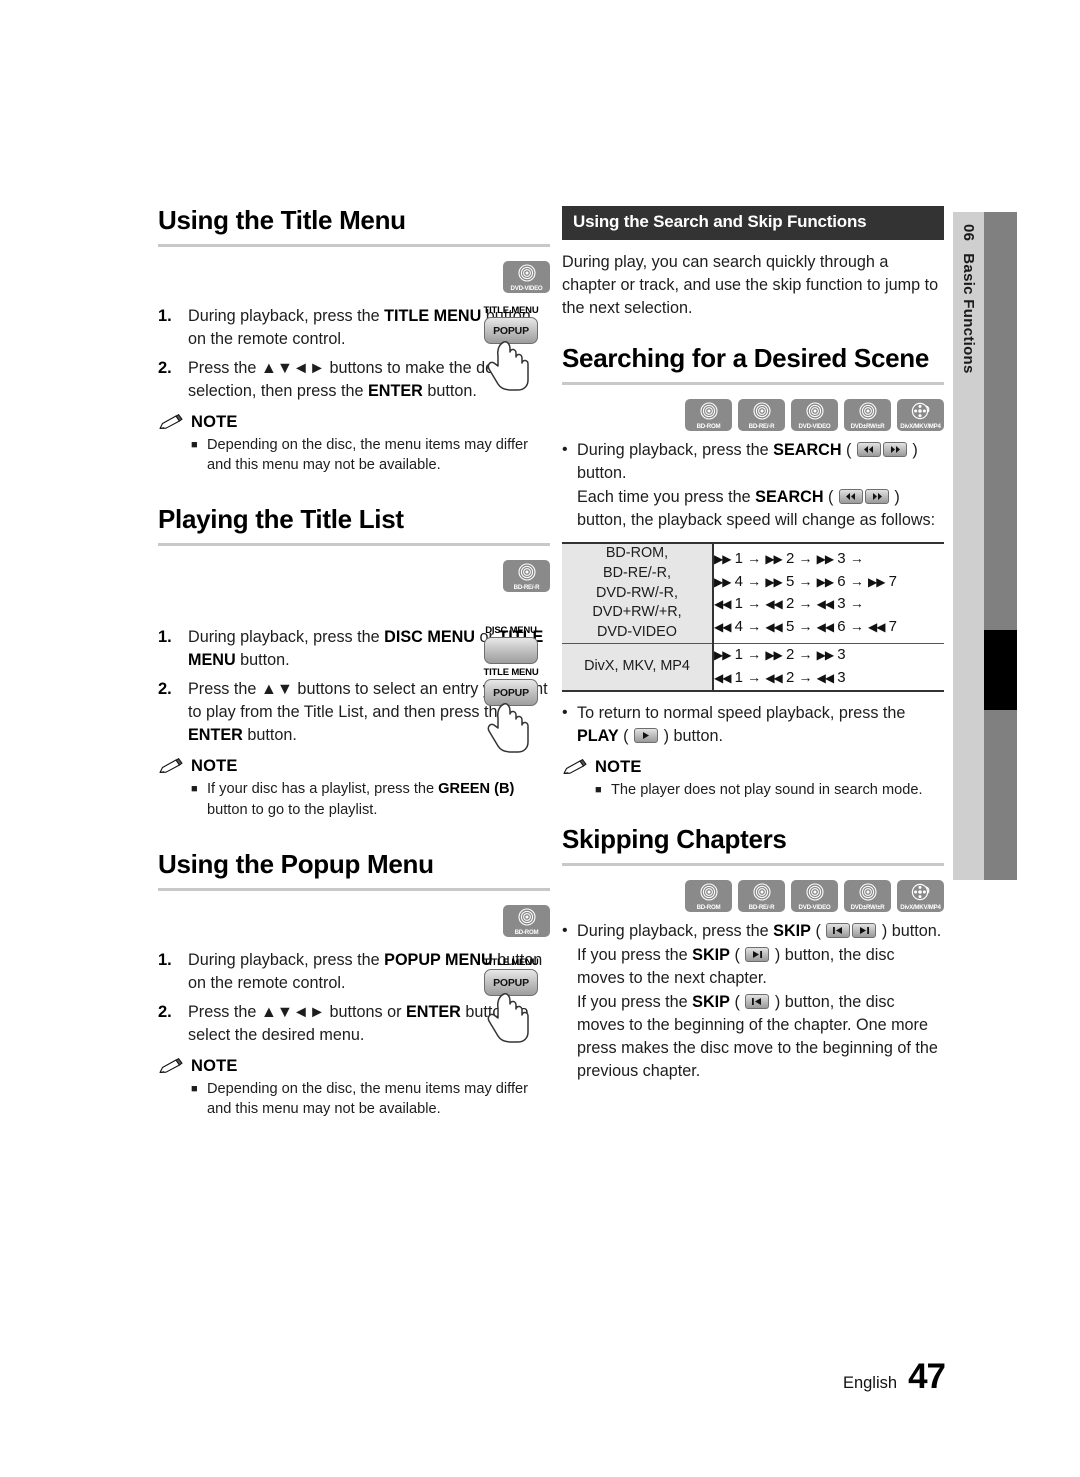 The width and height of the screenshot is (1080, 1477). What do you see at coordinates (1000, 670) in the screenshot?
I see `chapter-tab-marker` at bounding box center [1000, 670].